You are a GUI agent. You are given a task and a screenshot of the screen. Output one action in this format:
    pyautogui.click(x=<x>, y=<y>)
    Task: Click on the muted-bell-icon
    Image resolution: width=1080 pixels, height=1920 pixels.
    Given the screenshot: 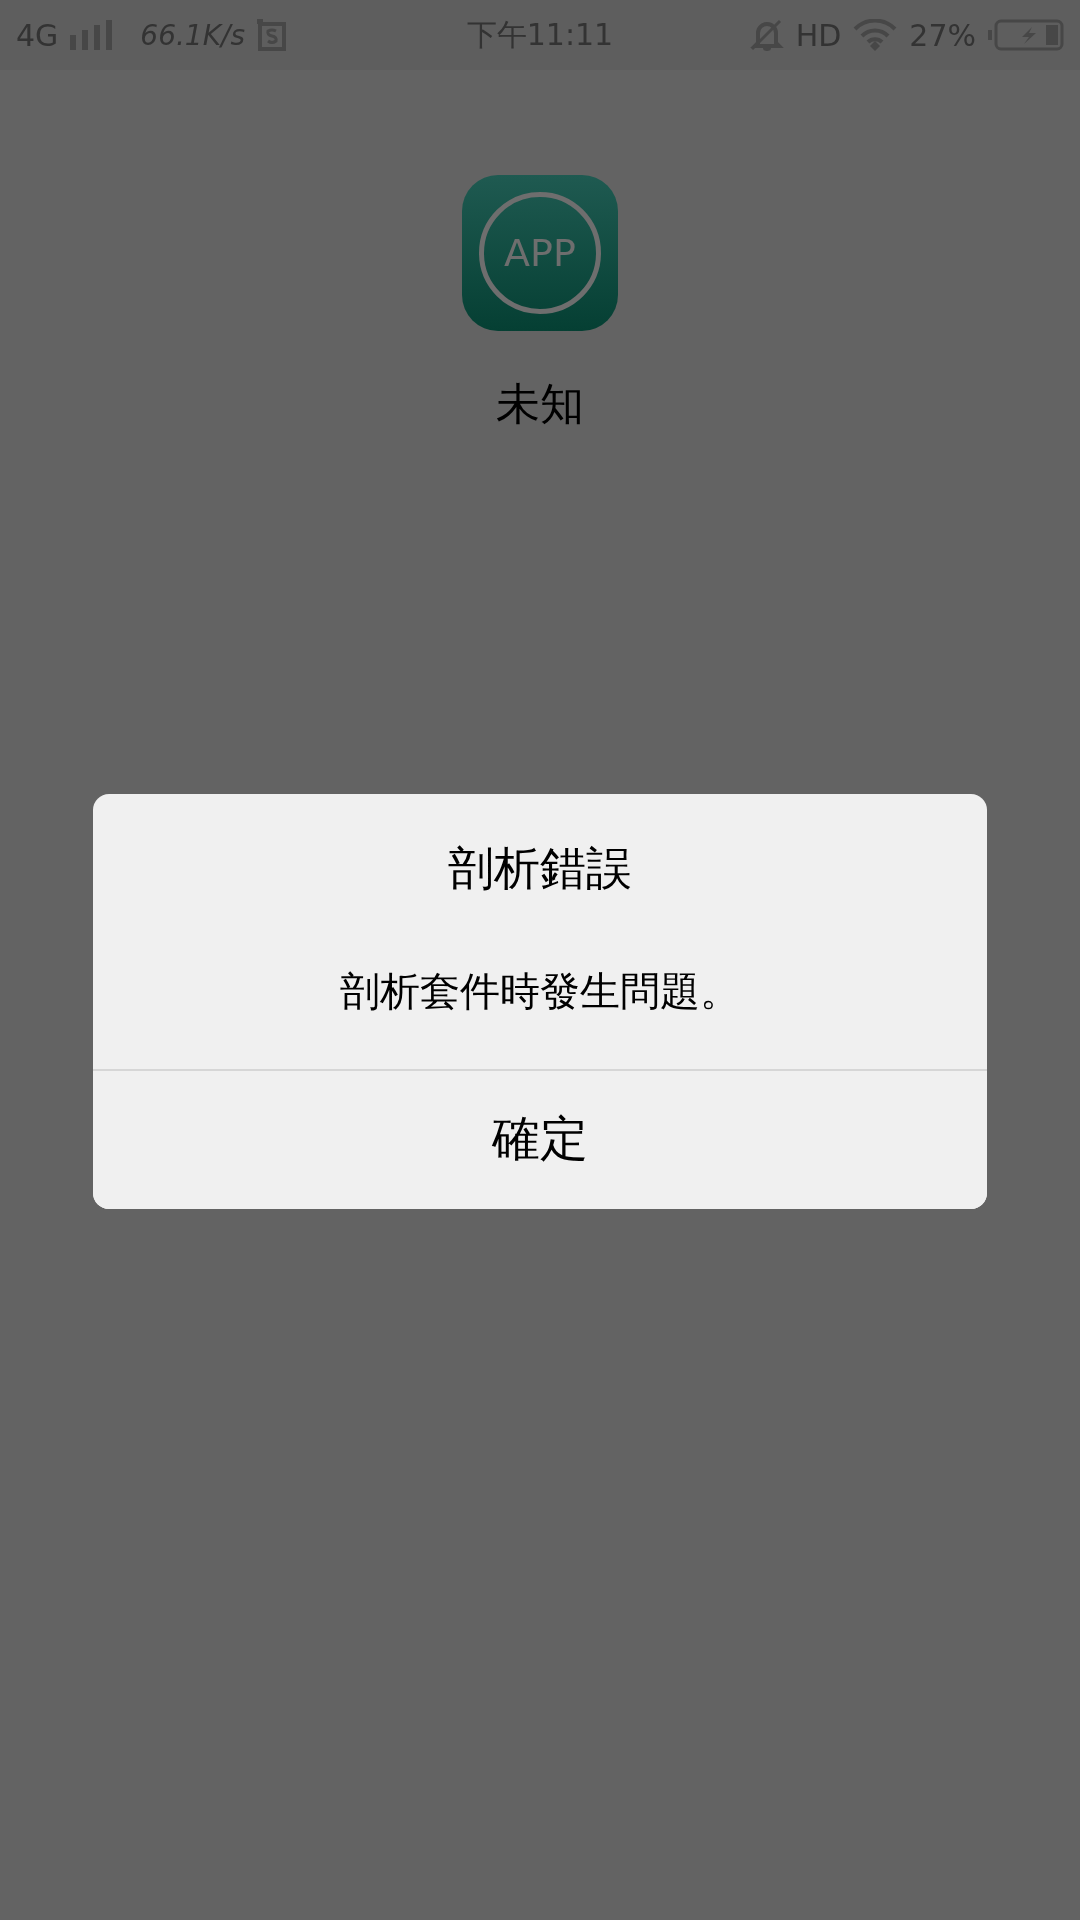 What is the action you would take?
    pyautogui.click(x=766, y=35)
    